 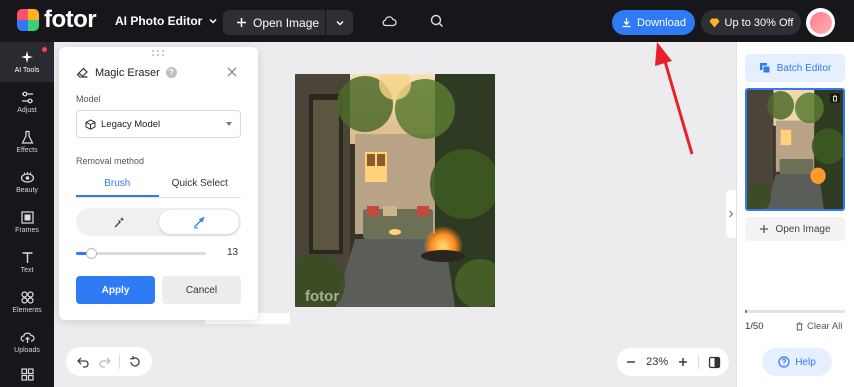 What do you see at coordinates (27, 177) in the screenshot?
I see `eye-icon` at bounding box center [27, 177].